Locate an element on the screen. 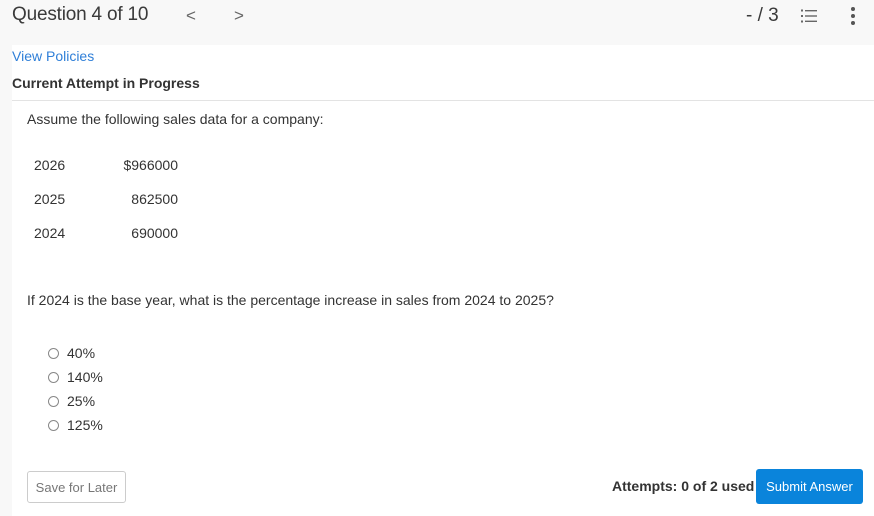 This screenshot has width=874, height=516. sales-year: 2025 is located at coordinates (50, 199).